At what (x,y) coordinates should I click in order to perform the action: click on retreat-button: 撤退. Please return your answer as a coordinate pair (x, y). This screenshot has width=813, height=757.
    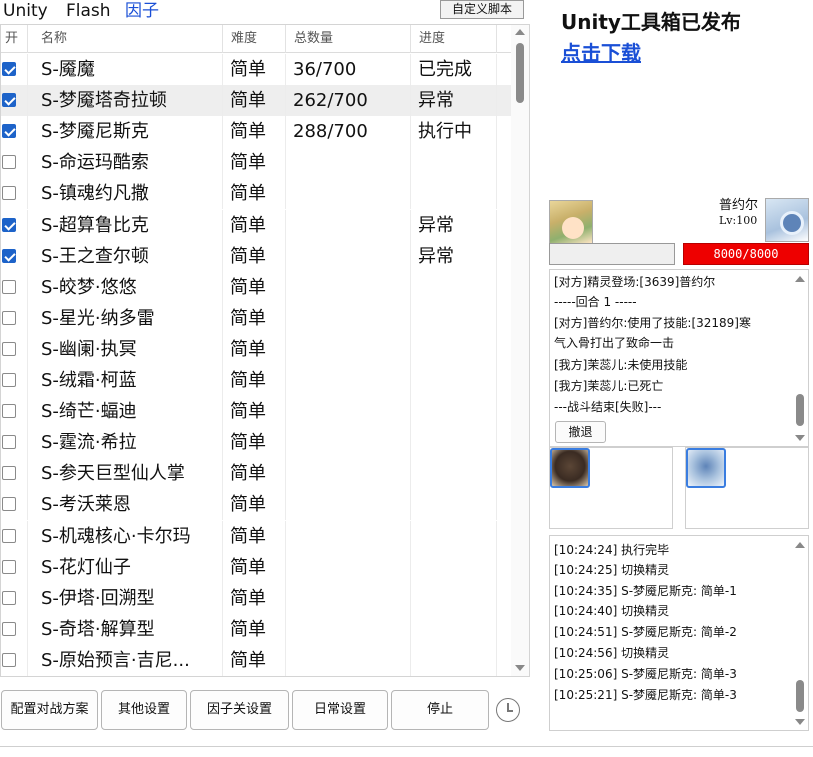
    Looking at the image, I should click on (580, 432).